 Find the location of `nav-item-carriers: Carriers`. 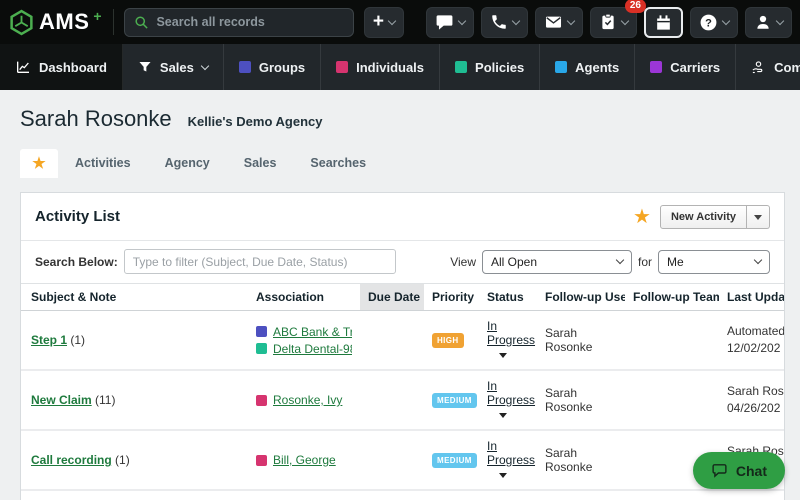

nav-item-carriers: Carriers is located at coordinates (686, 67).